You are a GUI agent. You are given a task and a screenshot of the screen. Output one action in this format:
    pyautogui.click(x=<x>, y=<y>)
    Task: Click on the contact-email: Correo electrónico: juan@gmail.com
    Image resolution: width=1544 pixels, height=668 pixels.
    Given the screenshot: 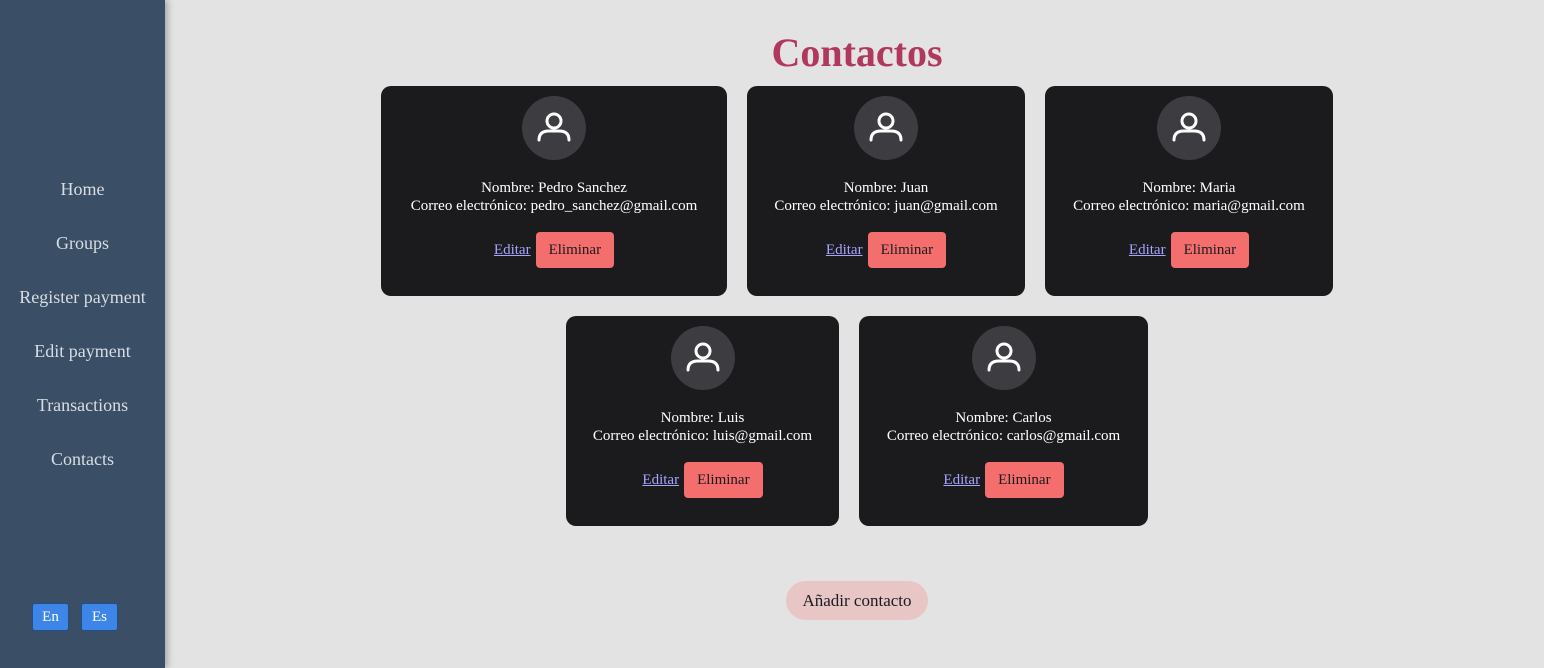 What is the action you would take?
    pyautogui.click(x=886, y=206)
    